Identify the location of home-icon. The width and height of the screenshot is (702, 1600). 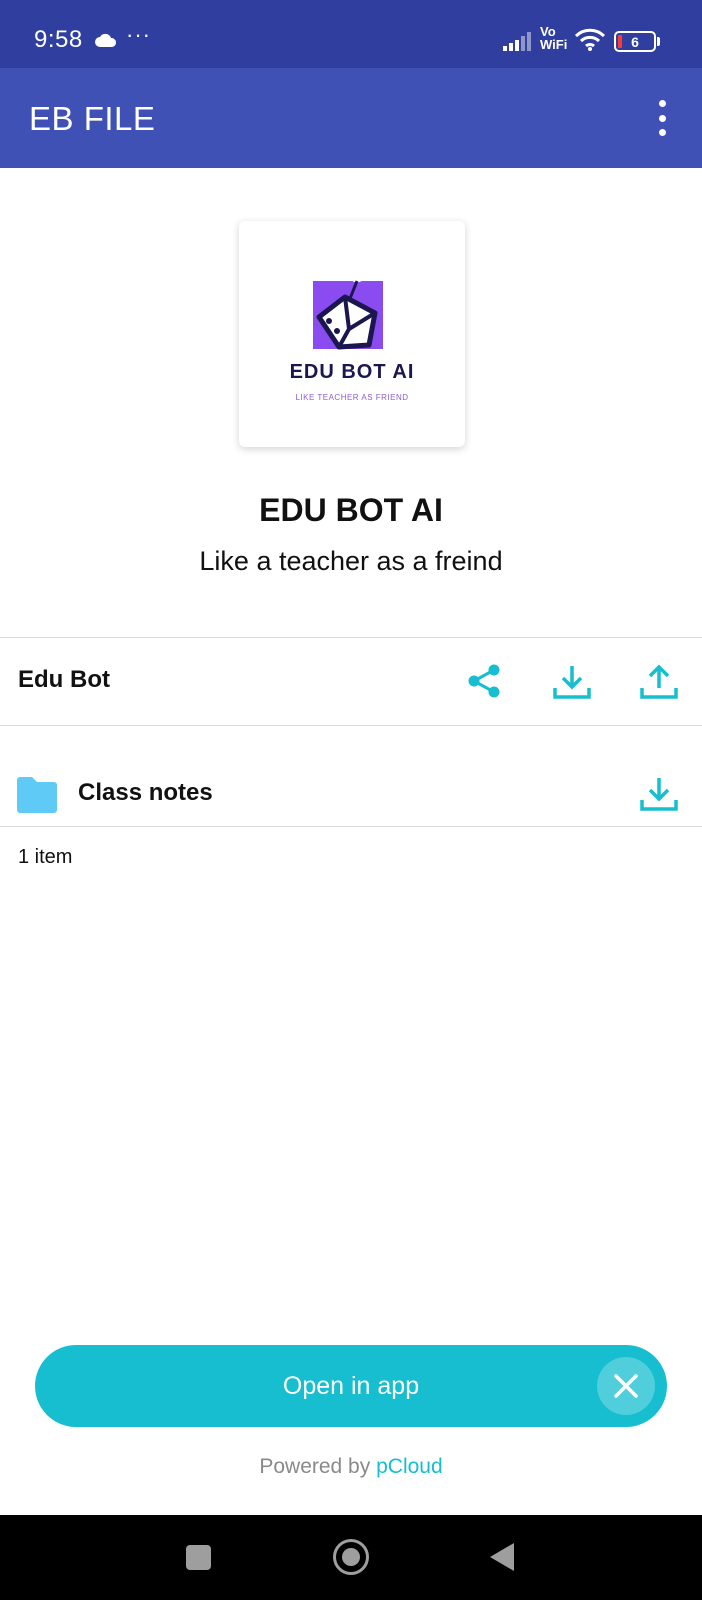
(351, 1557).